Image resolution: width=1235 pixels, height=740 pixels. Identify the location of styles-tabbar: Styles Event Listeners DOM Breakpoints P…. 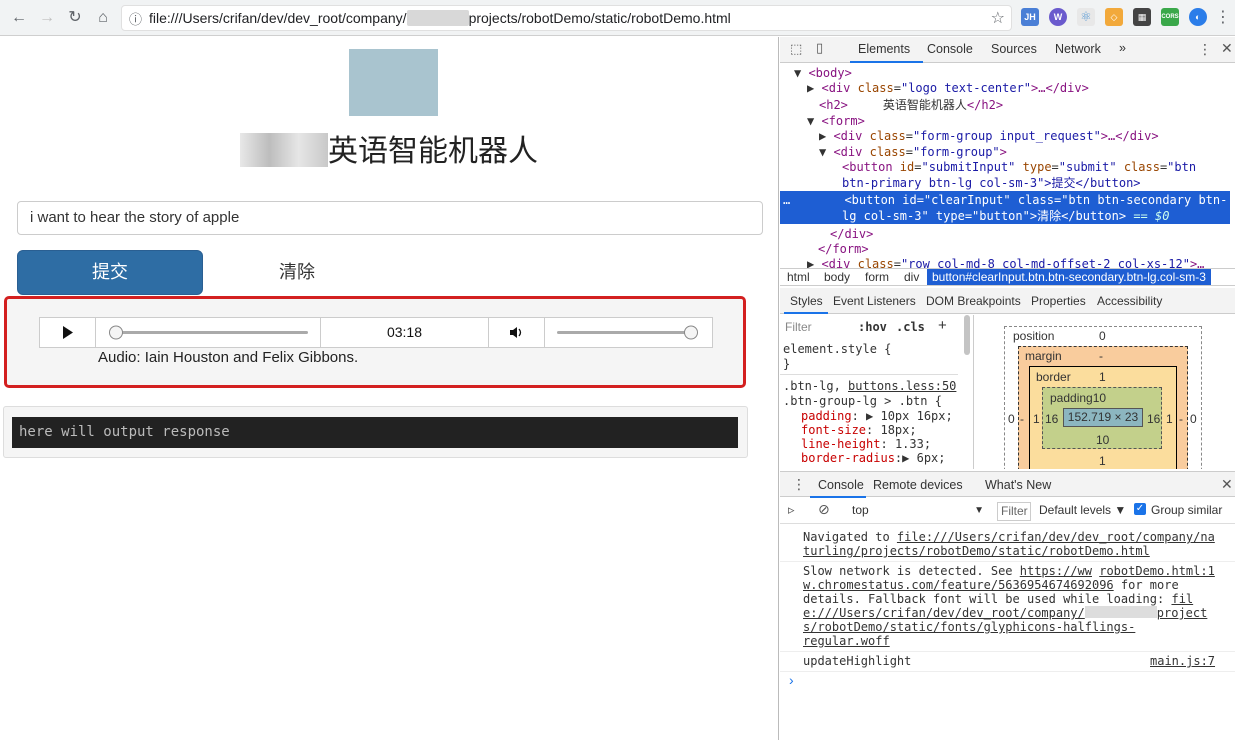
(1007, 301).